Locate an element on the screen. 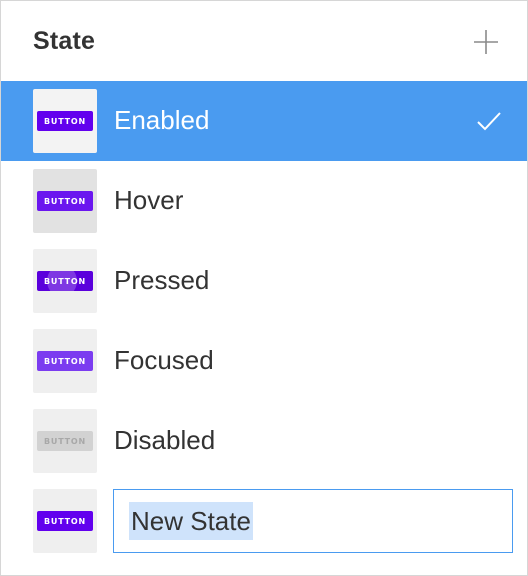 This screenshot has height=576, width=528. state-item-pressed: BUTTON Pressed is located at coordinates (264, 281).